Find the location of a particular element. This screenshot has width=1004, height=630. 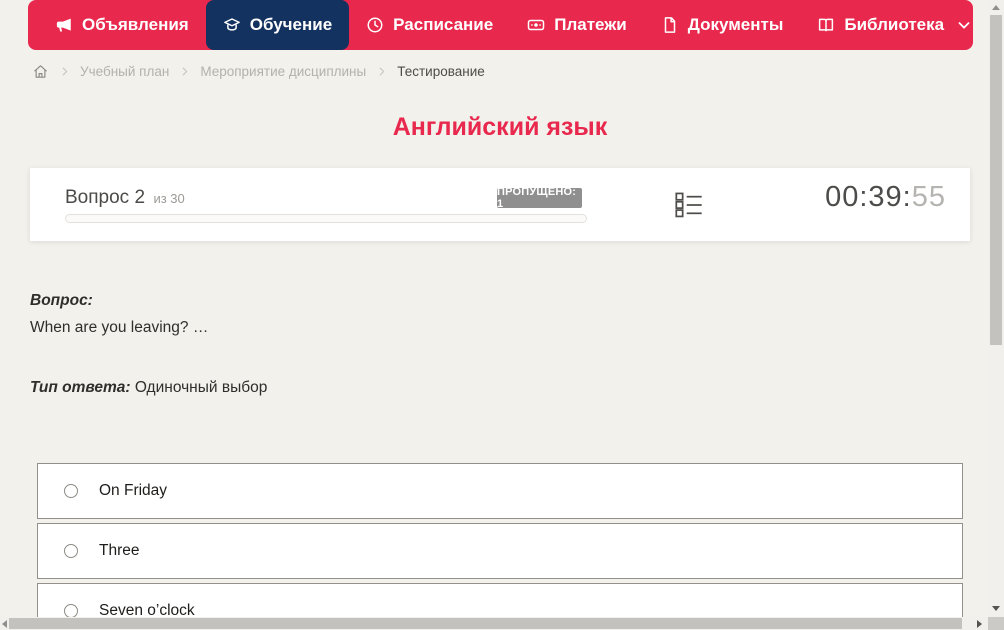

document-icon is located at coordinates (670, 25).